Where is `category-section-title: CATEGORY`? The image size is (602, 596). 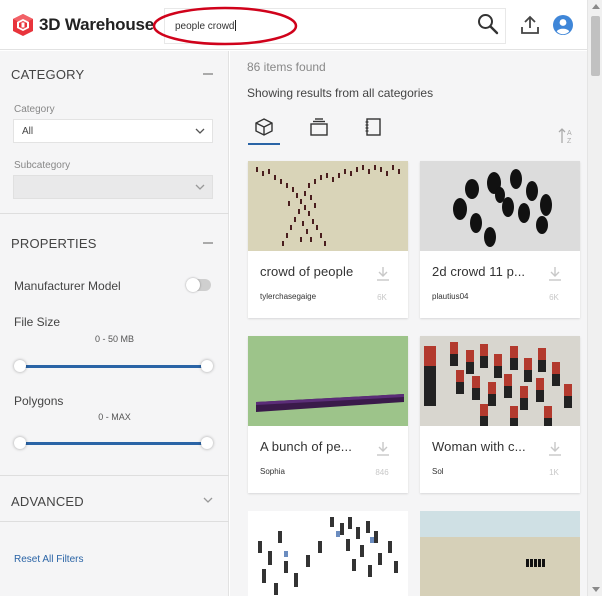
category-section-title: CATEGORY is located at coordinates (47, 74).